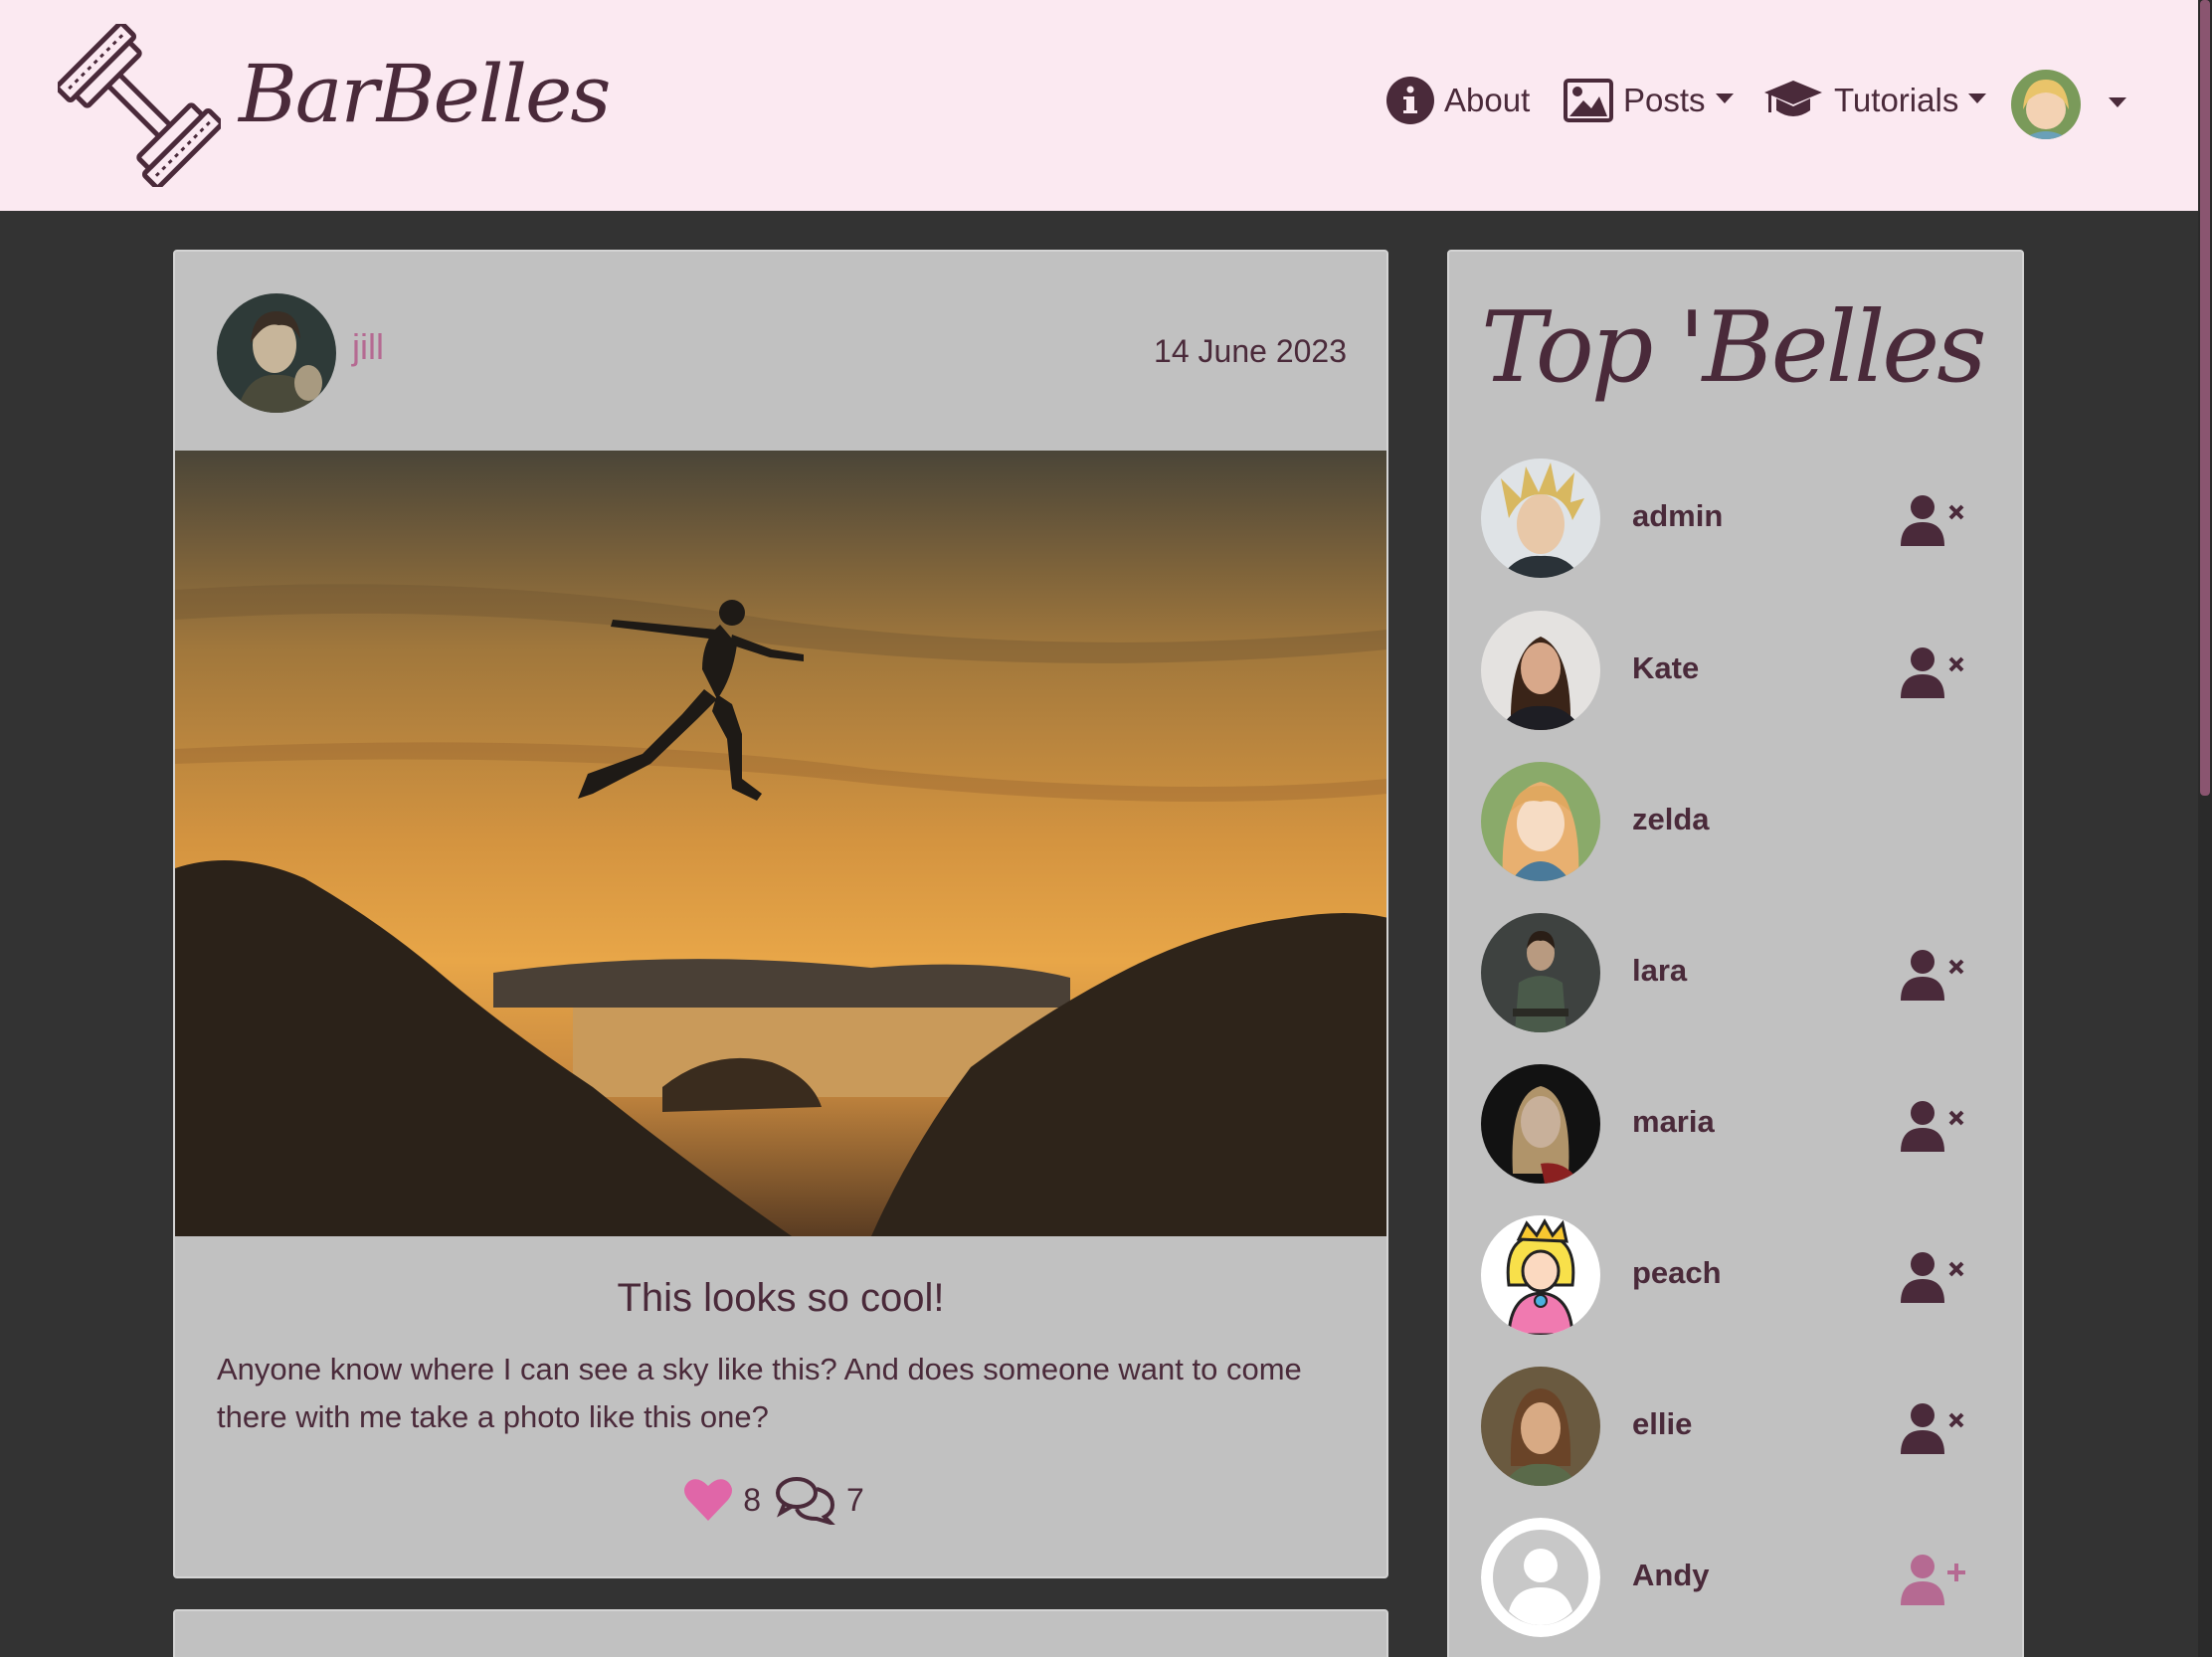  Describe the element at coordinates (1671, 819) in the screenshot. I see `belle-name: zelda` at that location.